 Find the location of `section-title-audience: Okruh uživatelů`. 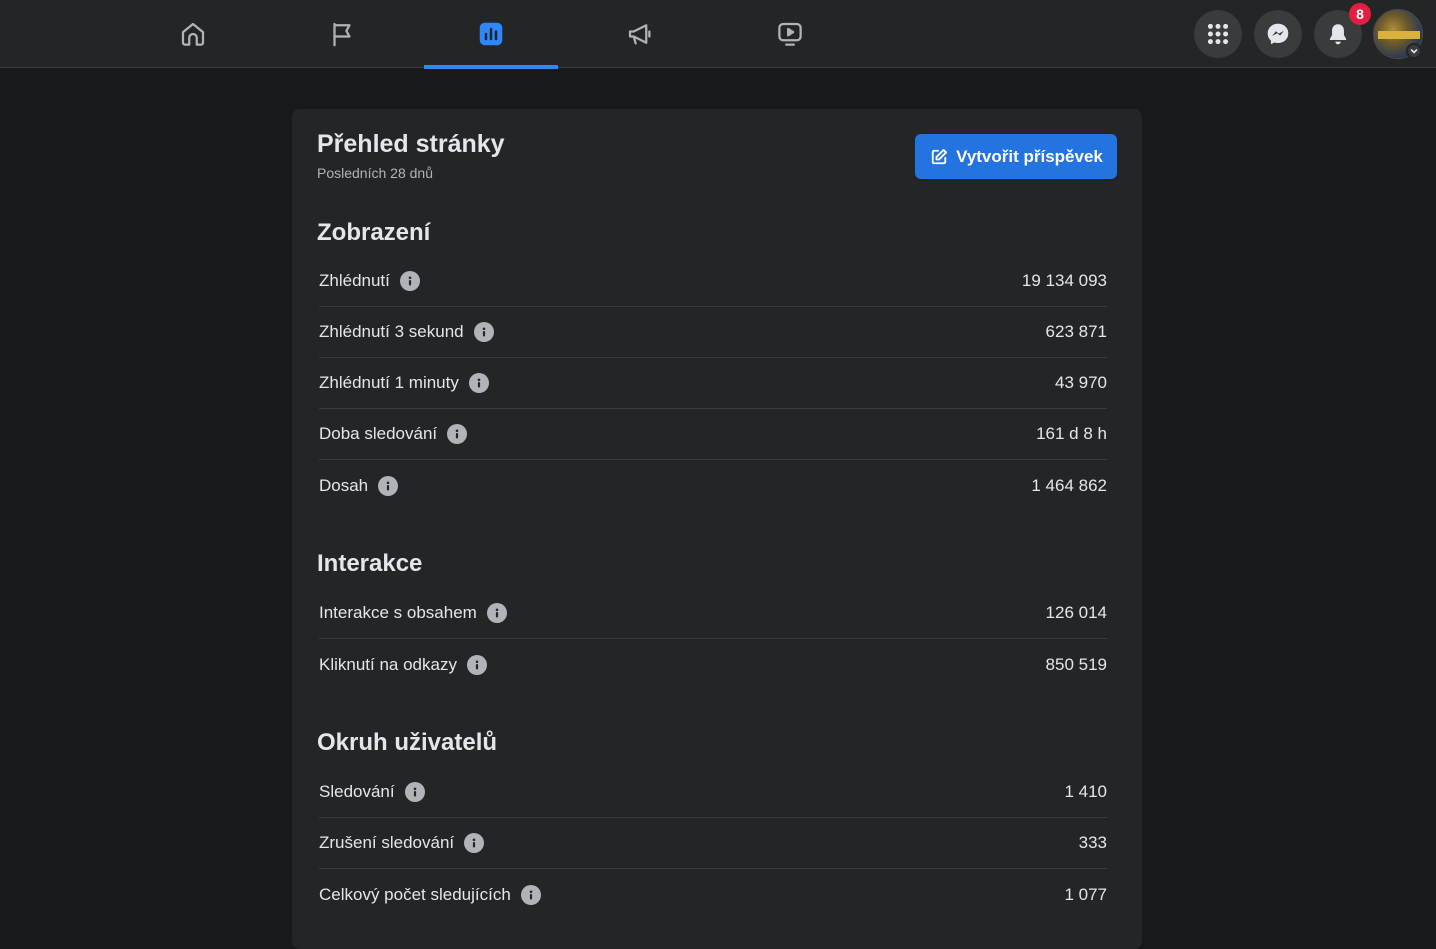

section-title-audience: Okruh uživatelů is located at coordinates (407, 742).